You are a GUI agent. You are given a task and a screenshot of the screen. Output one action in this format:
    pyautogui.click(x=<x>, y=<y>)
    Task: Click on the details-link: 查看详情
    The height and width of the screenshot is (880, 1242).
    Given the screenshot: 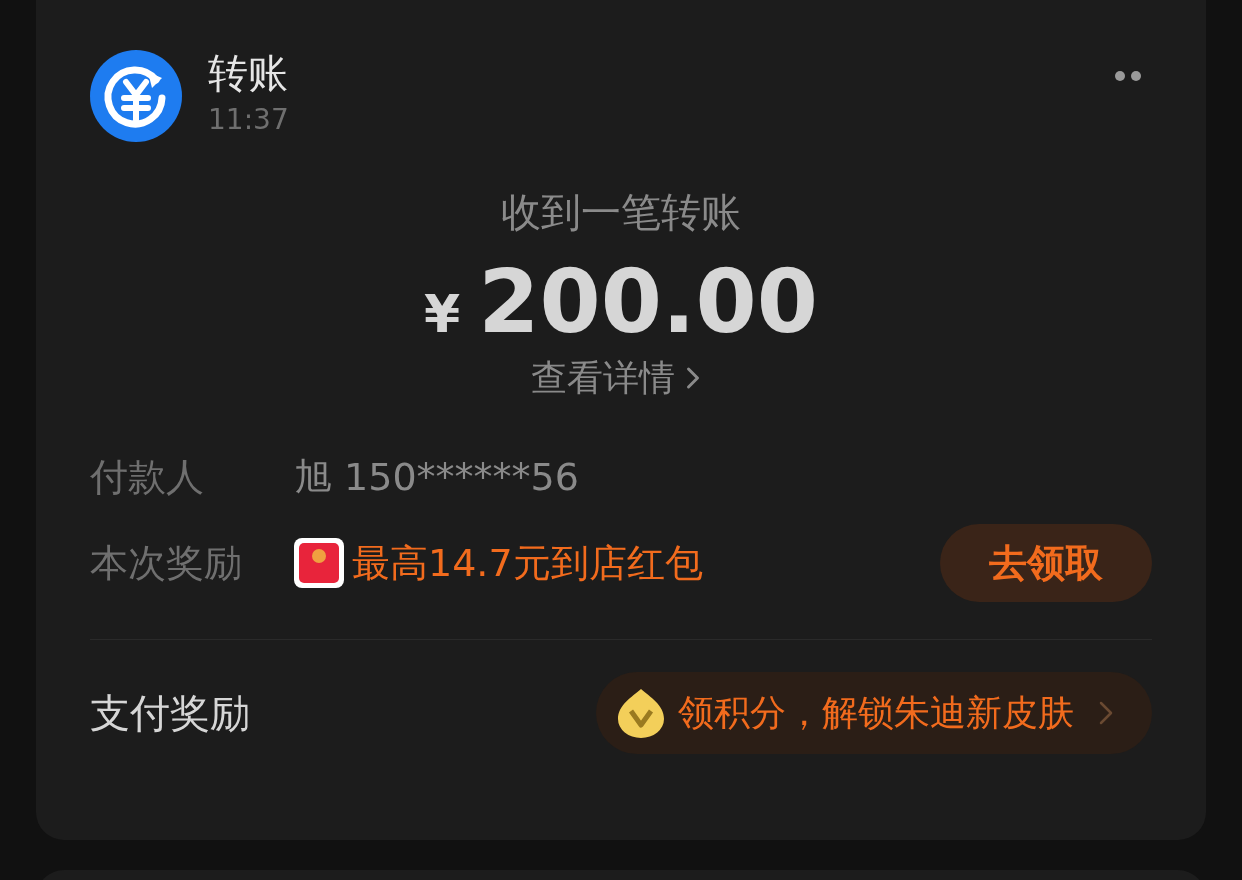 What is the action you would take?
    pyautogui.click(x=621, y=378)
    